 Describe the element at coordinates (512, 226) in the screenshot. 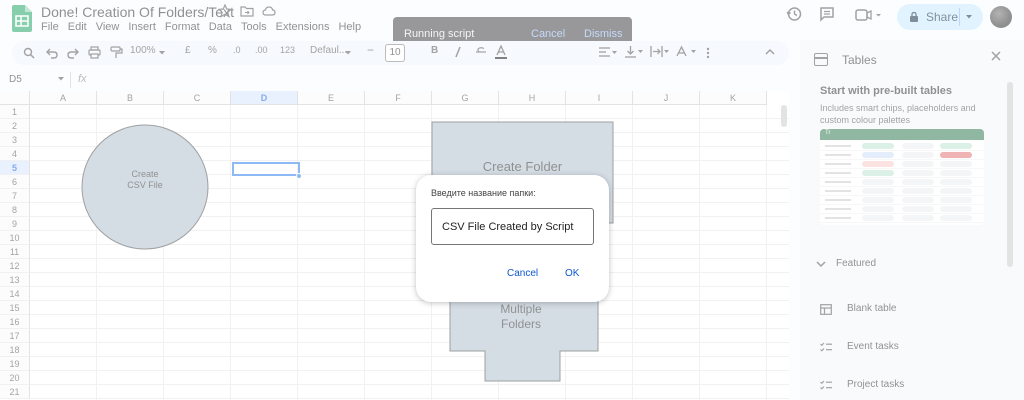

I see `folder-name-input` at that location.